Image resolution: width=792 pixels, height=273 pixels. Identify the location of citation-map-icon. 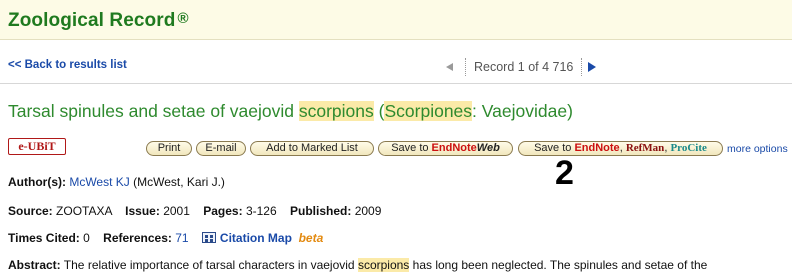
(208, 237).